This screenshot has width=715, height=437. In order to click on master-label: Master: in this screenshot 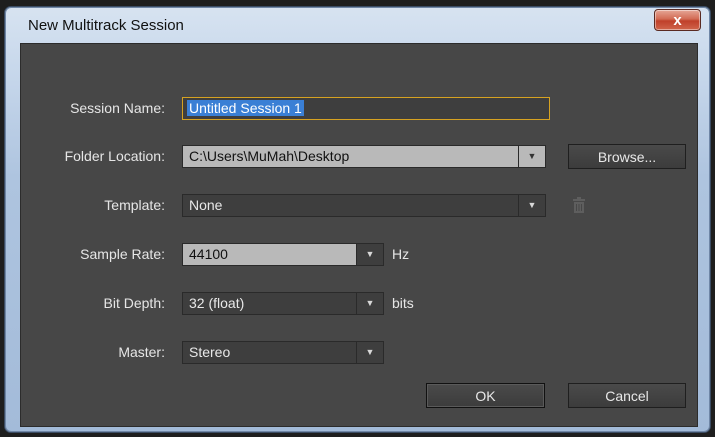, I will do `click(141, 352)`.